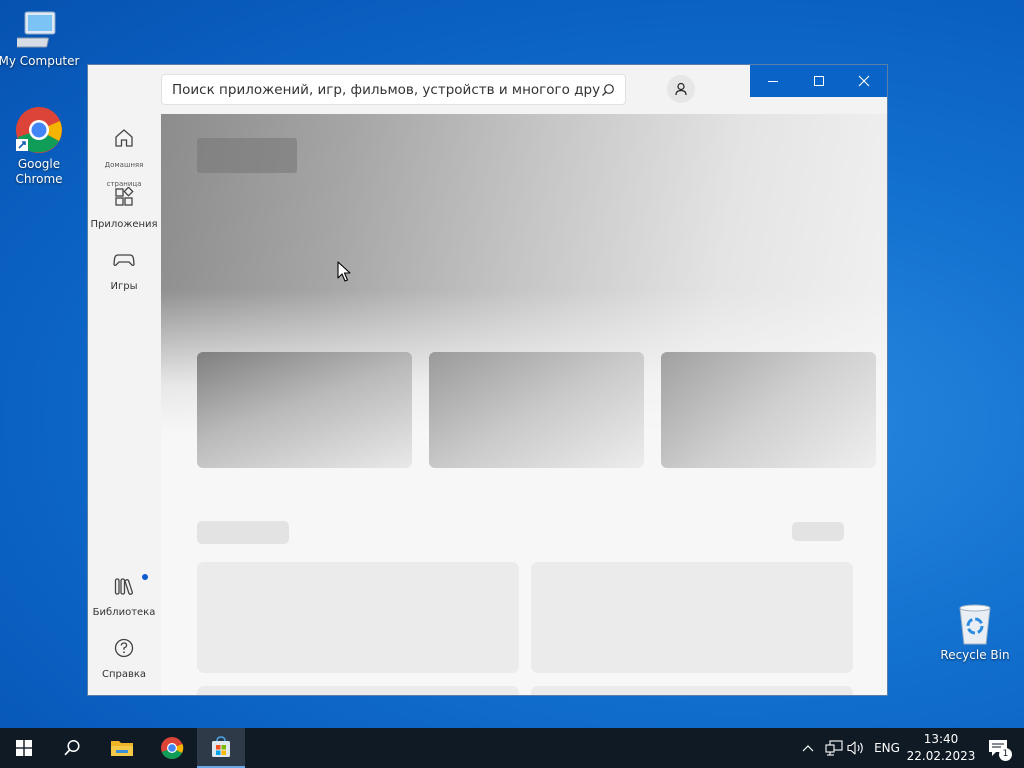  Describe the element at coordinates (941, 748) in the screenshot. I see `clock: 13:40 22.02.2023` at that location.